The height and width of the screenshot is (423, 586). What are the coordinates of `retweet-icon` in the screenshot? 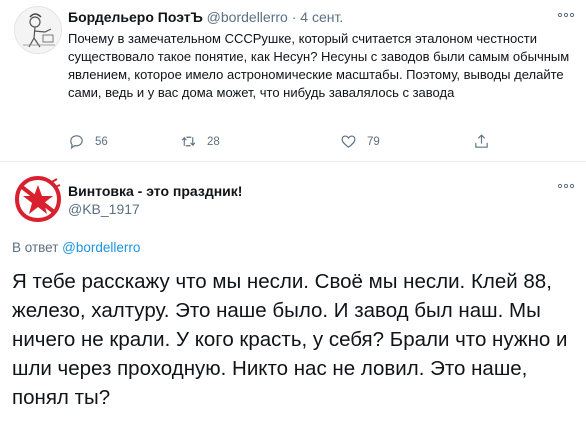 It's located at (188, 141).